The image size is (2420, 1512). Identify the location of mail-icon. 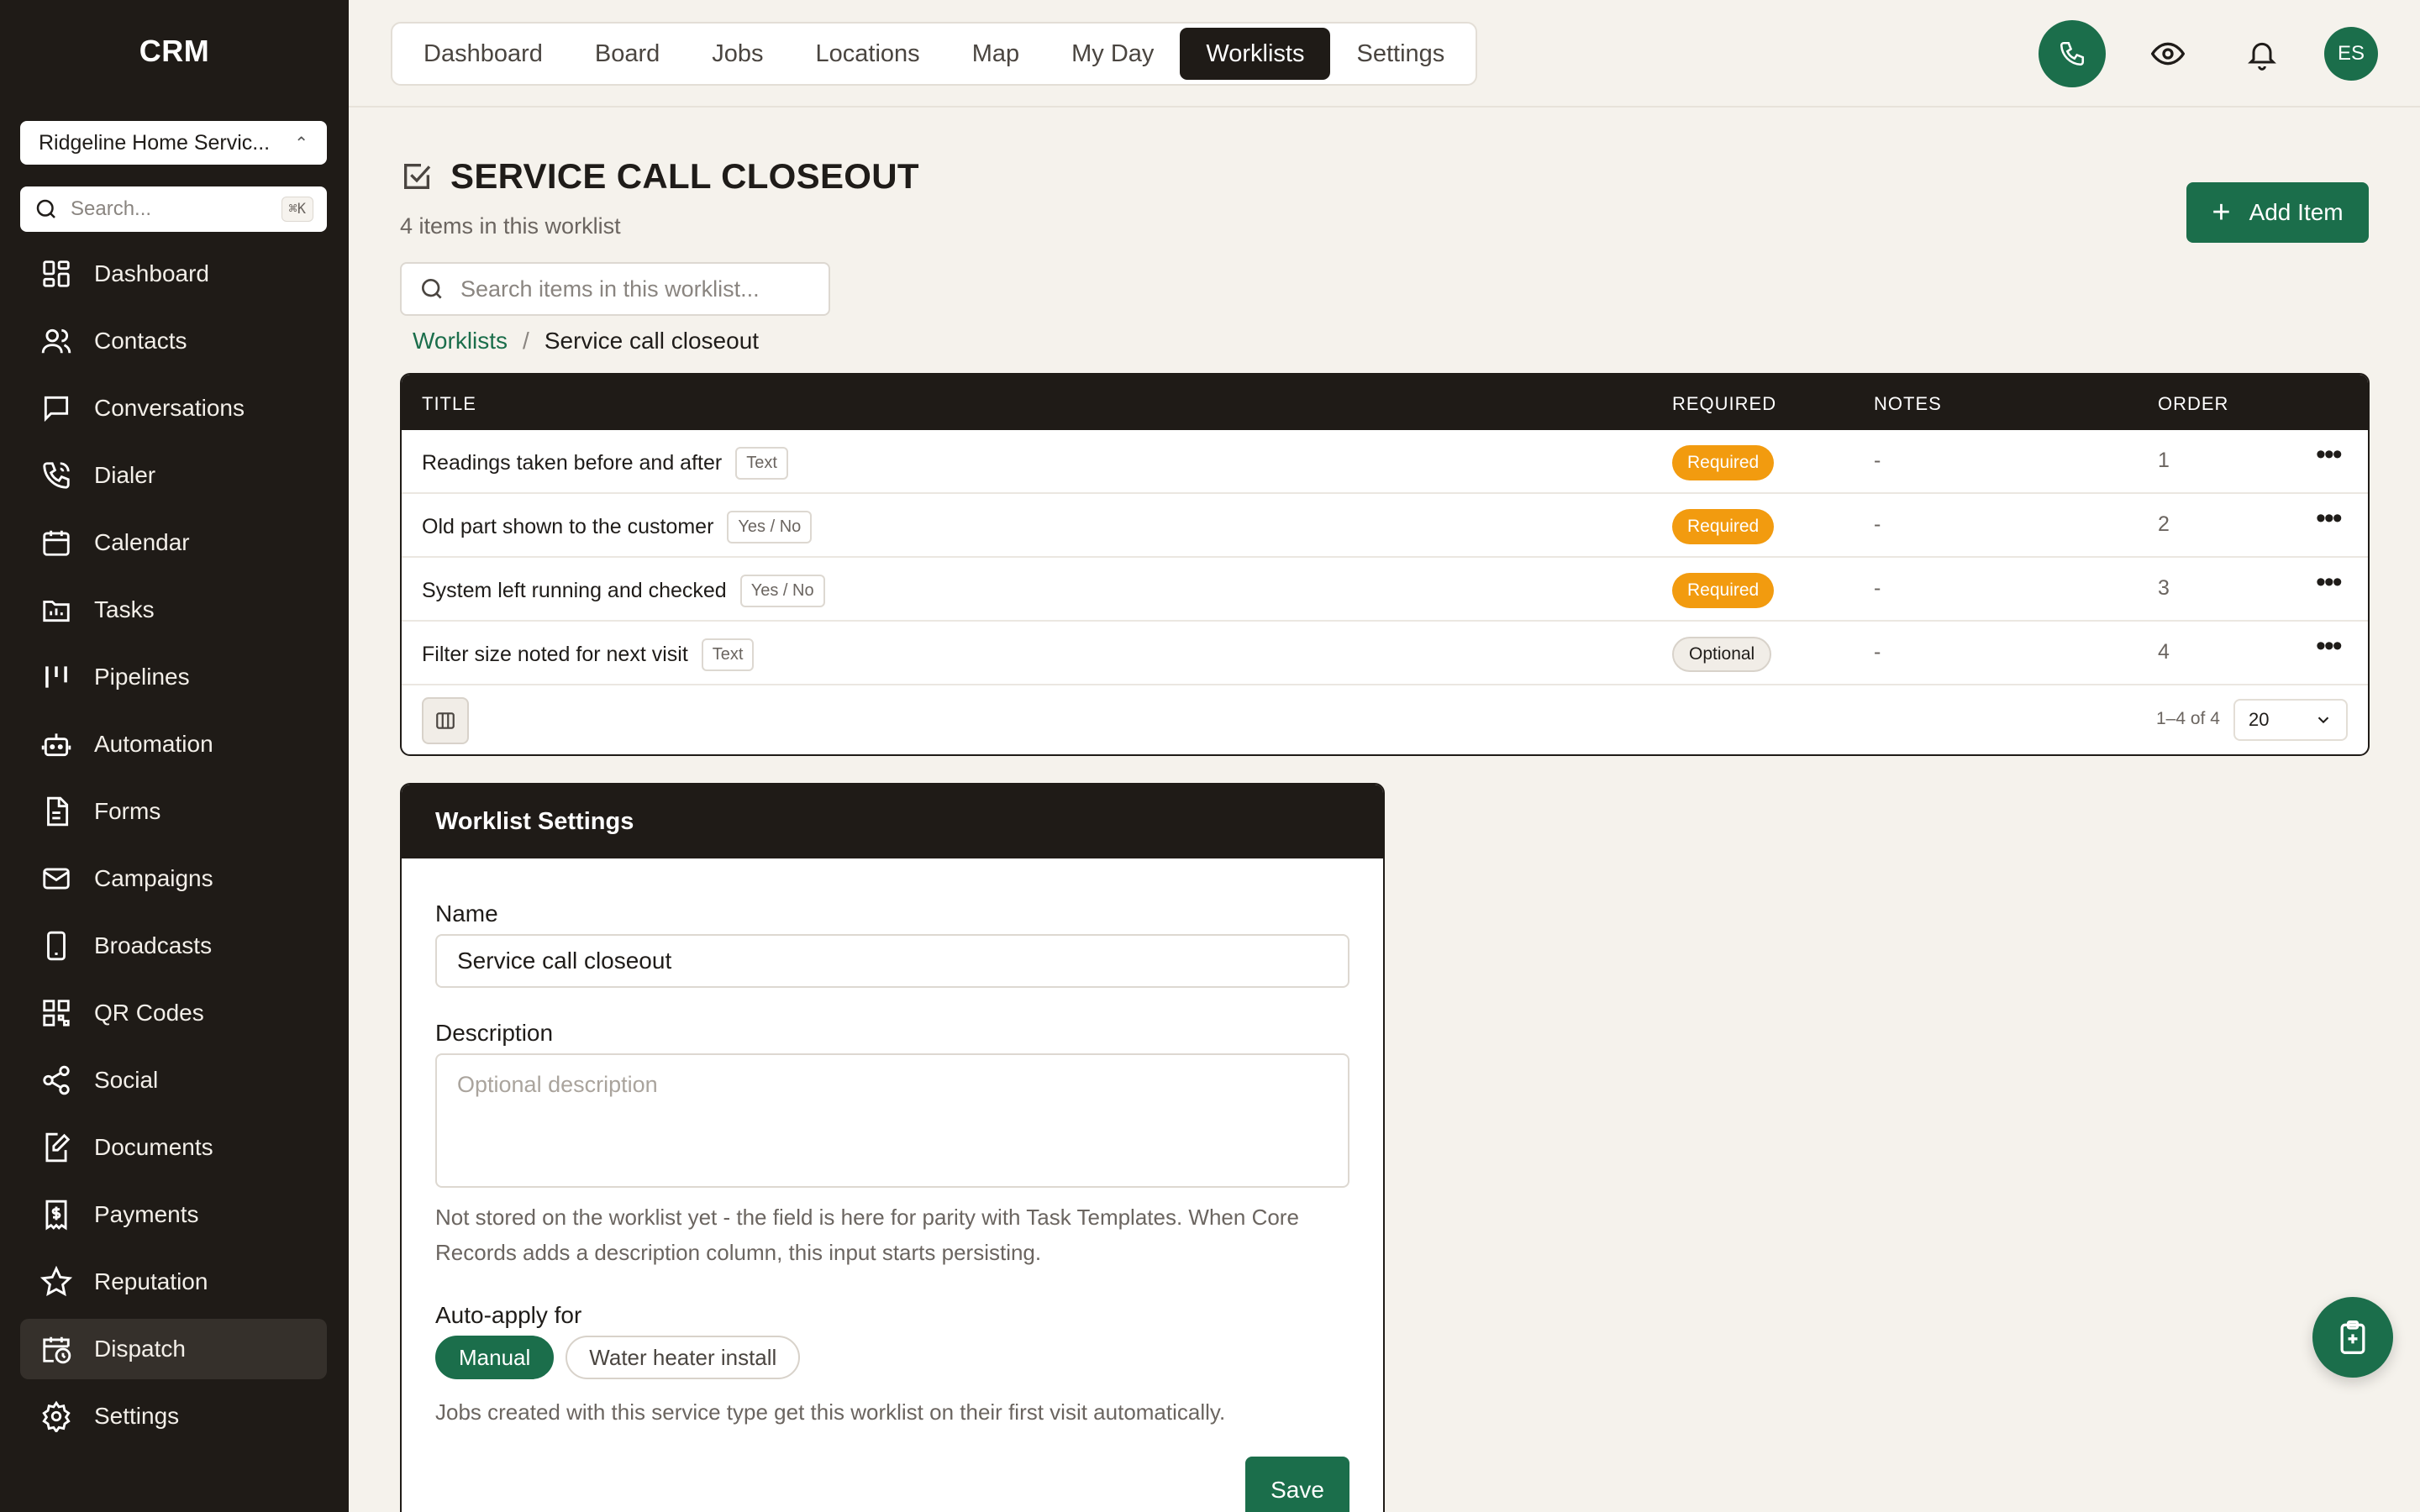
(56, 879).